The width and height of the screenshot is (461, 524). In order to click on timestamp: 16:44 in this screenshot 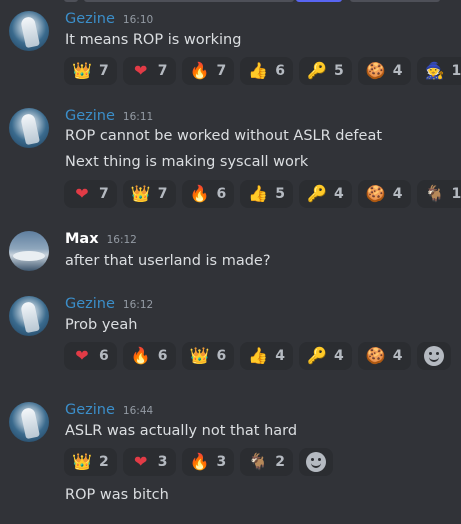, I will do `click(138, 411)`.